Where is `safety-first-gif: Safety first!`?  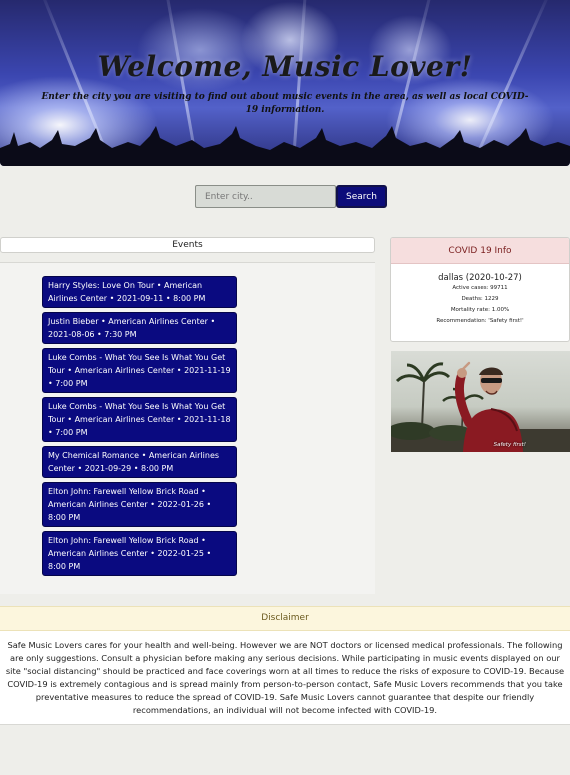 safety-first-gif: Safety first! is located at coordinates (480, 401).